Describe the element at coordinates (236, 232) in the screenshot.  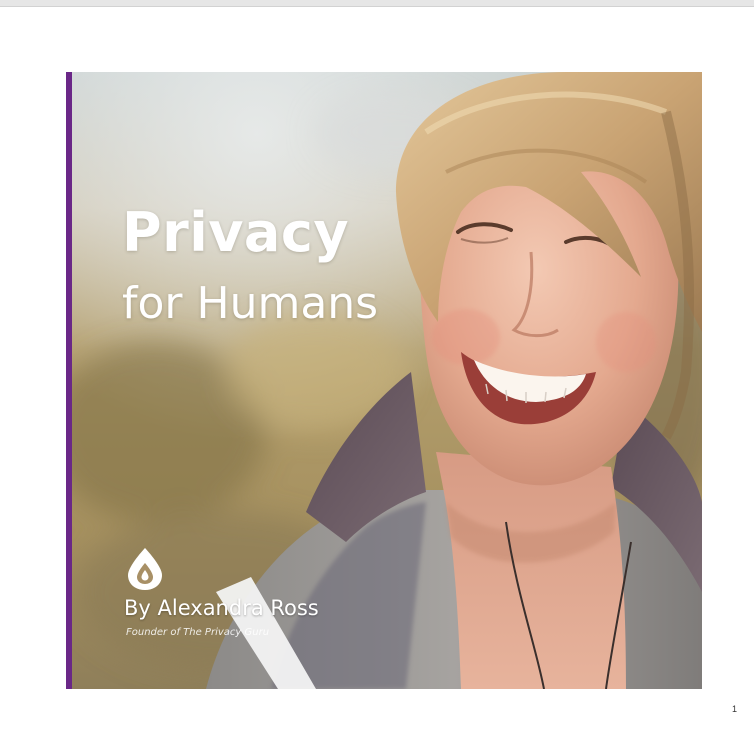
I see `cover-title: Privacy` at that location.